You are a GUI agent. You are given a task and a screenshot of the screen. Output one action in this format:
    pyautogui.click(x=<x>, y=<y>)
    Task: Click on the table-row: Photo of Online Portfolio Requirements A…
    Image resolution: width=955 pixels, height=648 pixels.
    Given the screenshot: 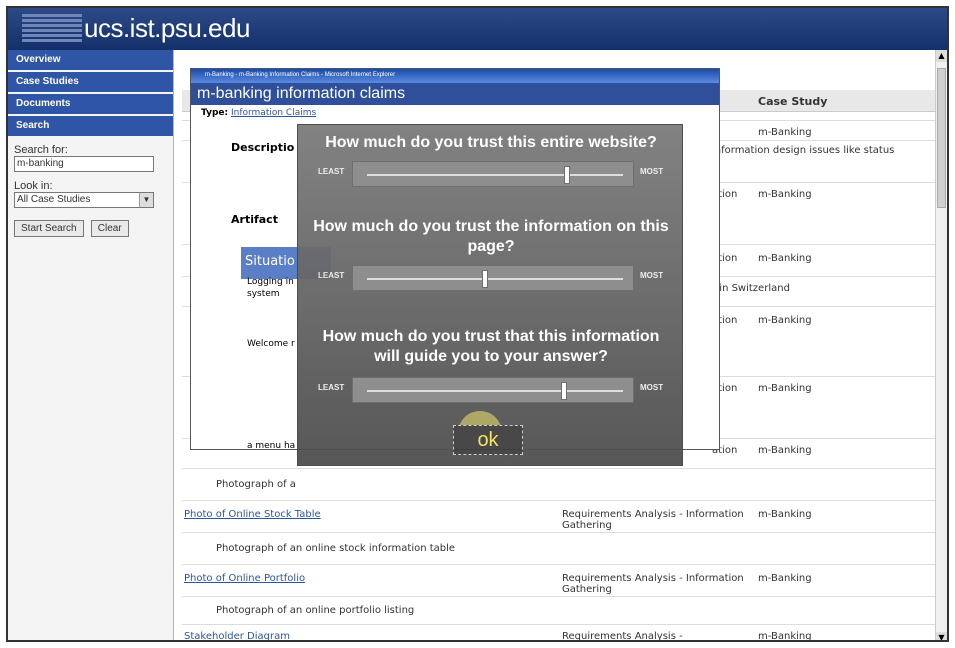 What is the action you would take?
    pyautogui.click(x=560, y=580)
    